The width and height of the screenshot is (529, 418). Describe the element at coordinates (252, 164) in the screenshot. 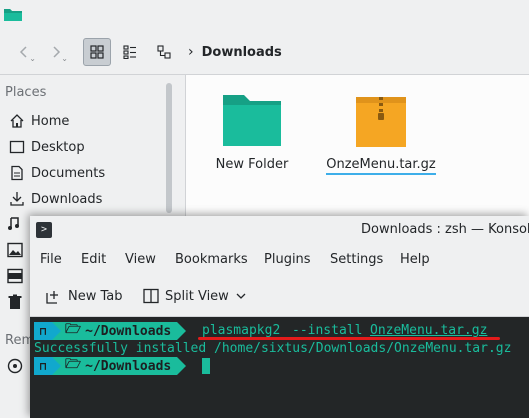

I see `file-name: New Folder` at that location.